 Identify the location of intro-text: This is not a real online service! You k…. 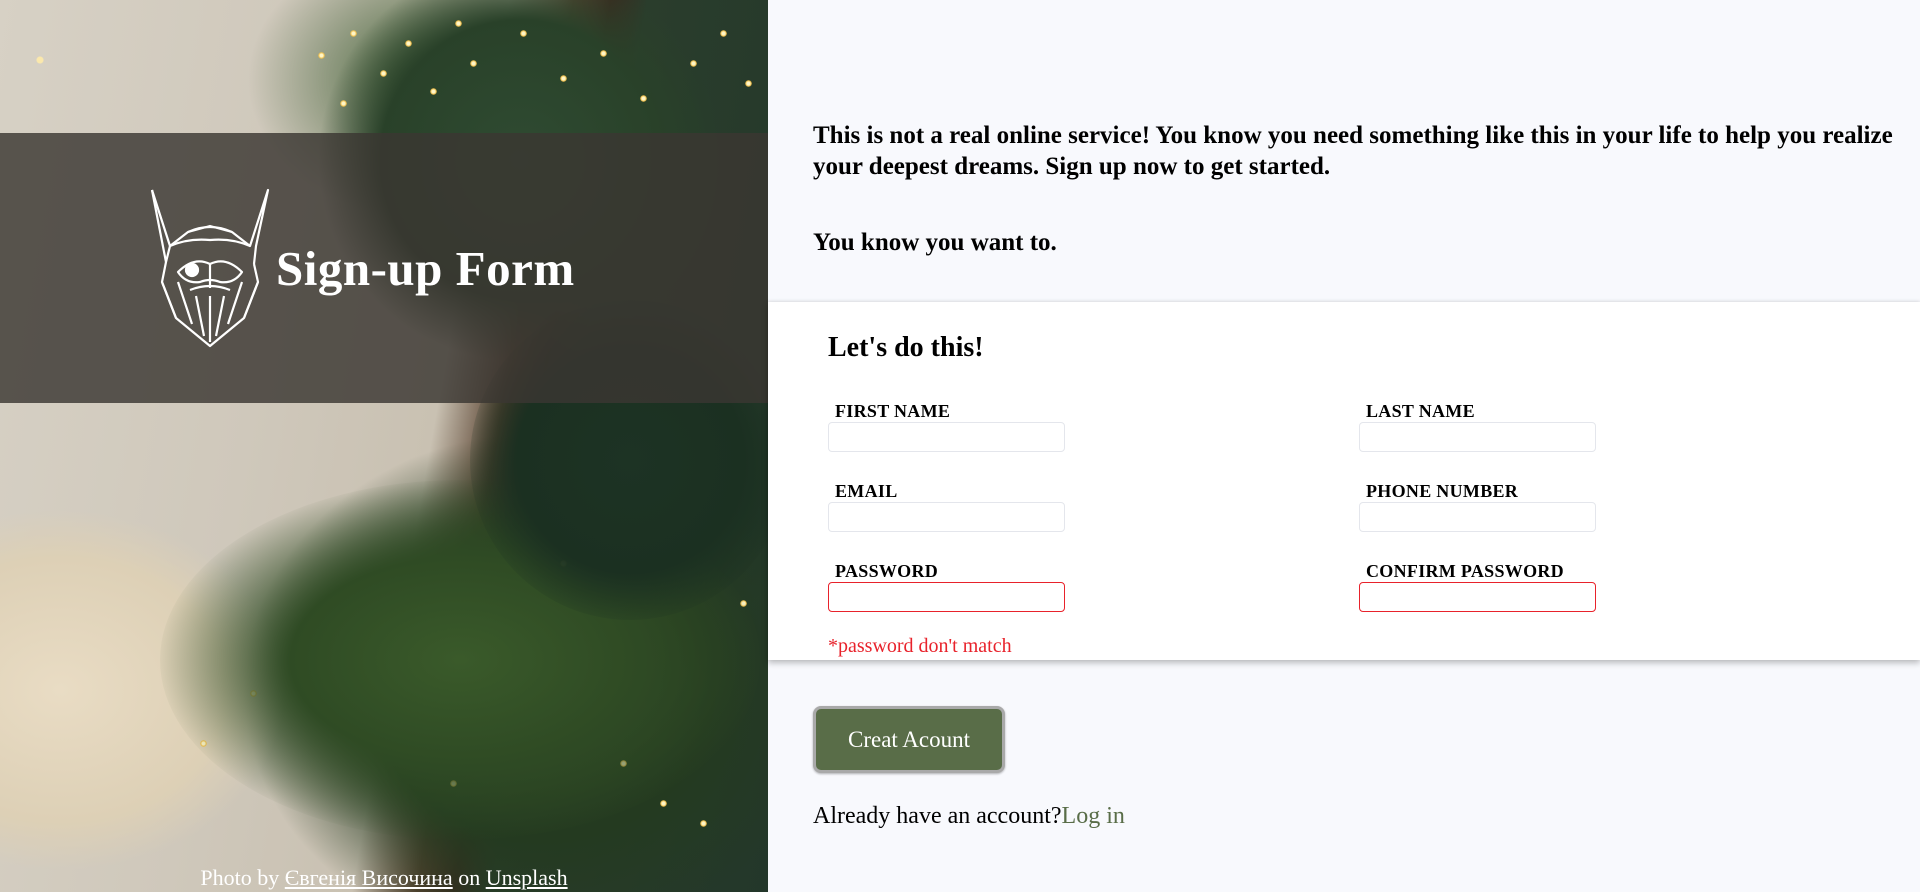
(1353, 151).